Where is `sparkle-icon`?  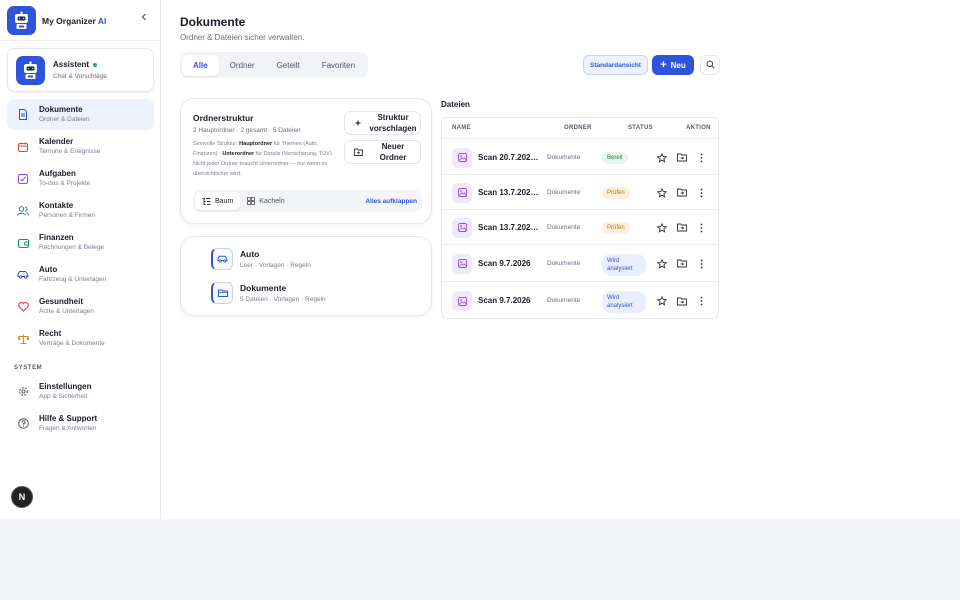 sparkle-icon is located at coordinates (358, 123).